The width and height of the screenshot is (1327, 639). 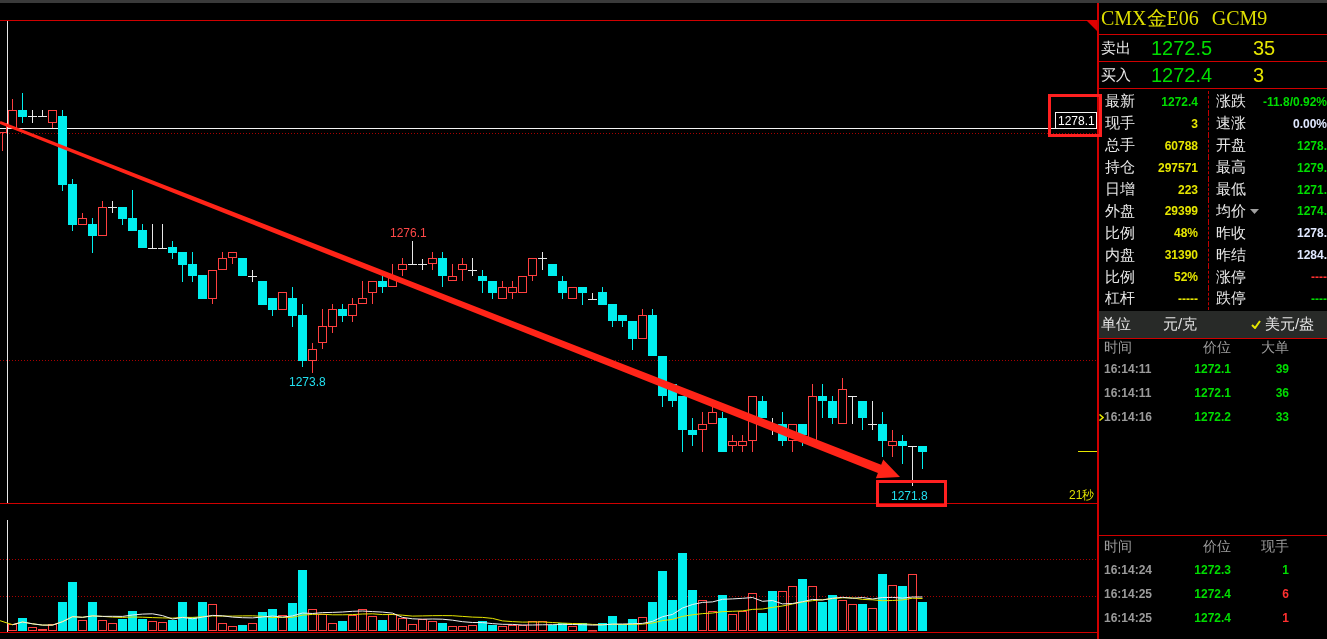 I want to click on unit-option: 元/克, so click(x=1173, y=324).